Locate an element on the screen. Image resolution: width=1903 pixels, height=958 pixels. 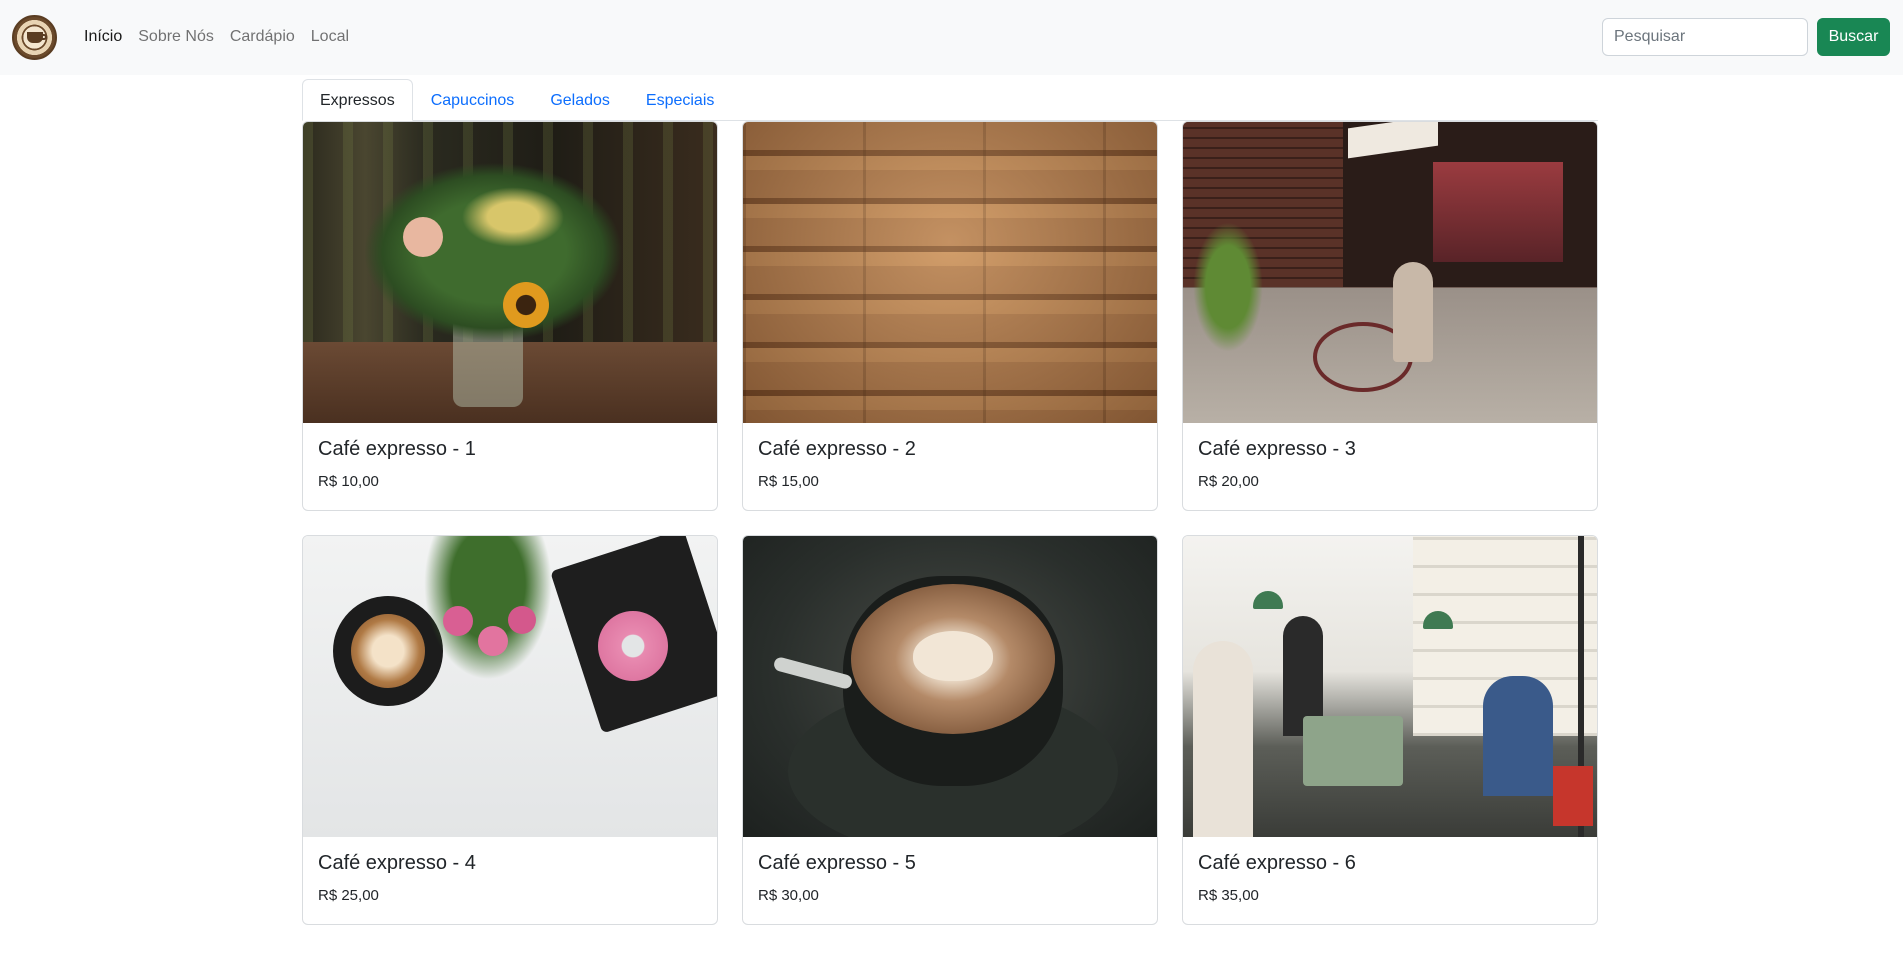
product-price: R$ 30,00 is located at coordinates (788, 895).